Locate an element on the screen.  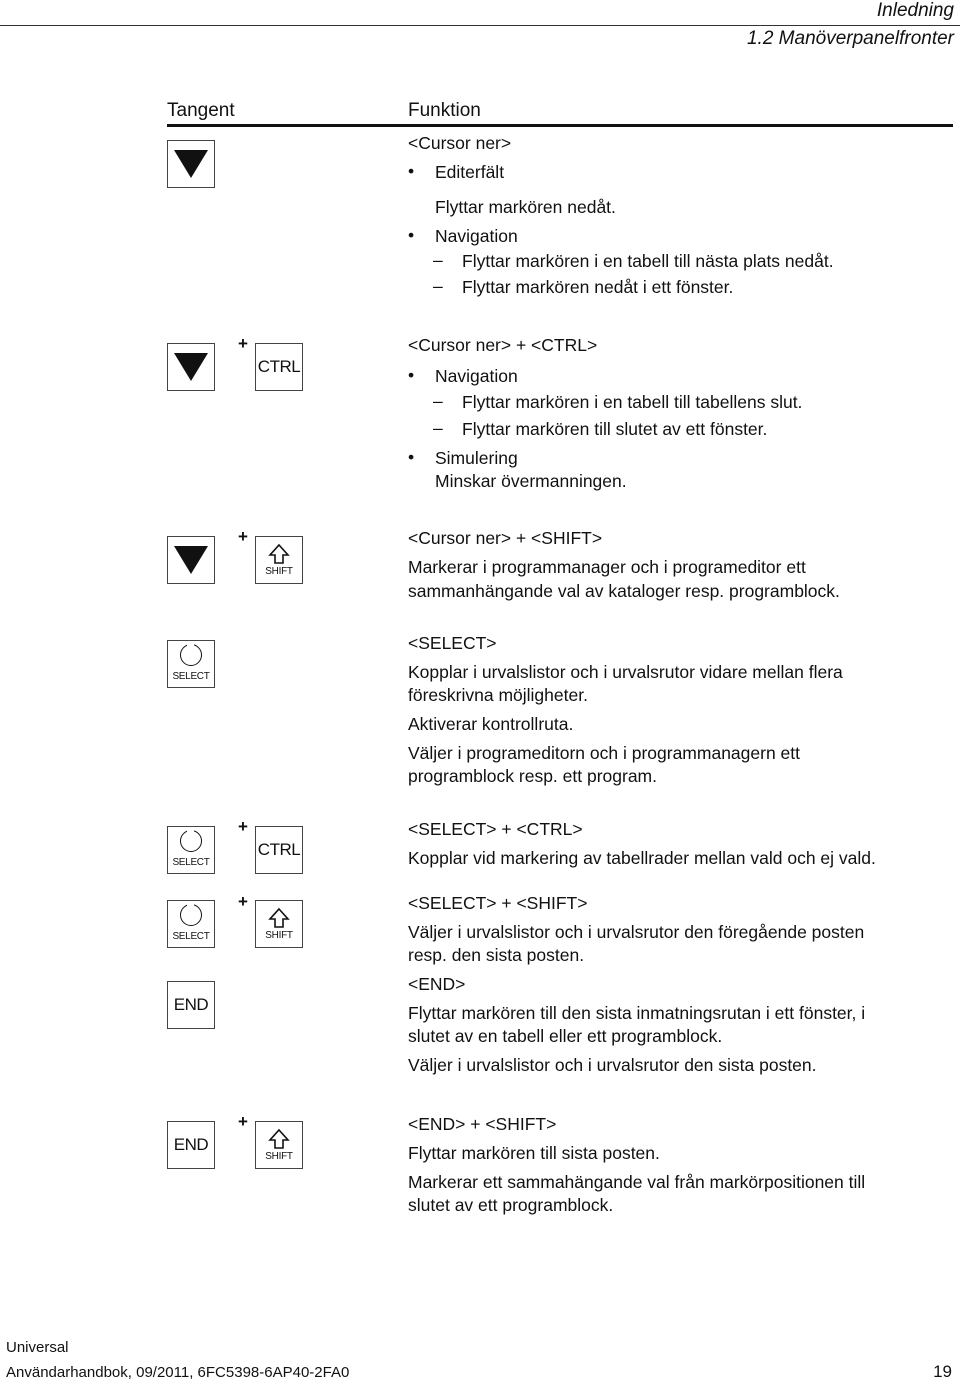
row-title: <END> + <SHIFT> is located at coordinates (482, 1124).